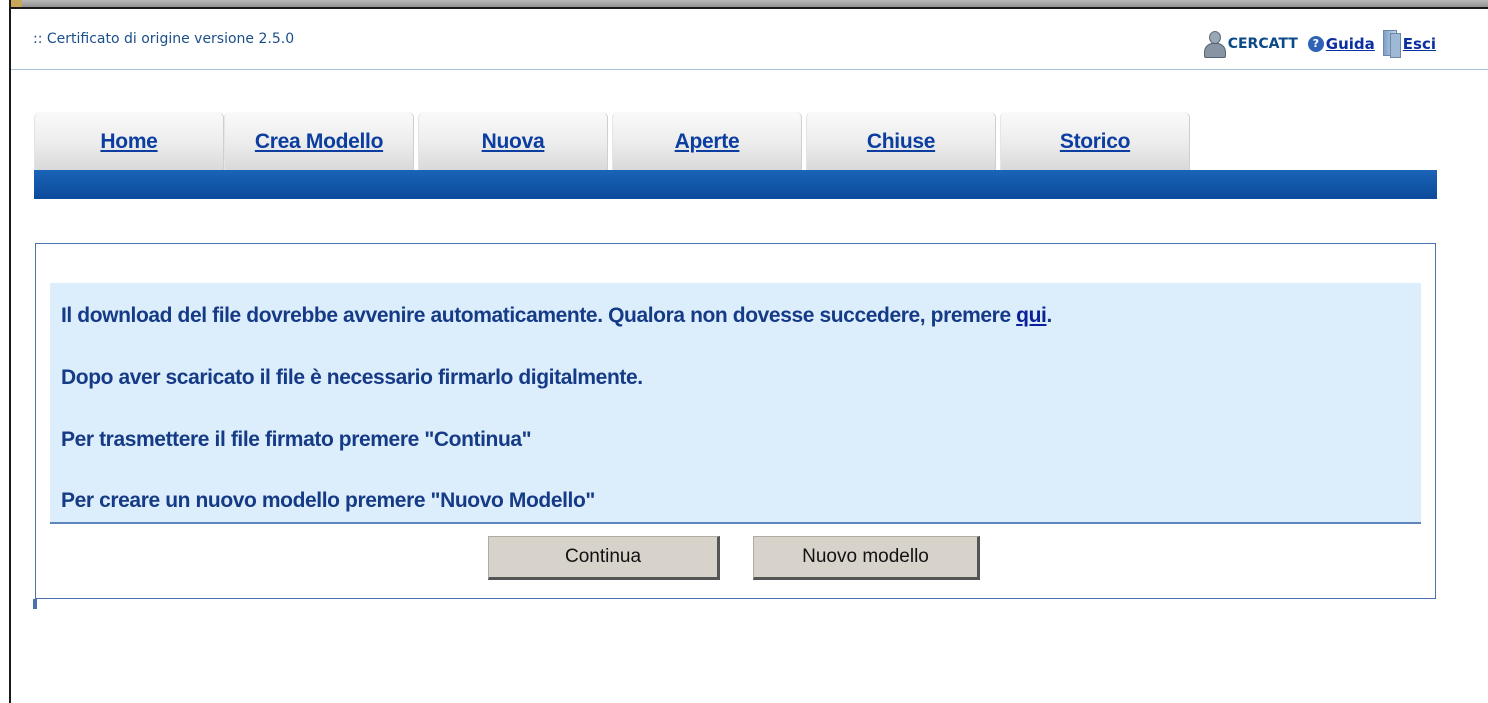  I want to click on tab-aperte: Aperte, so click(707, 141).